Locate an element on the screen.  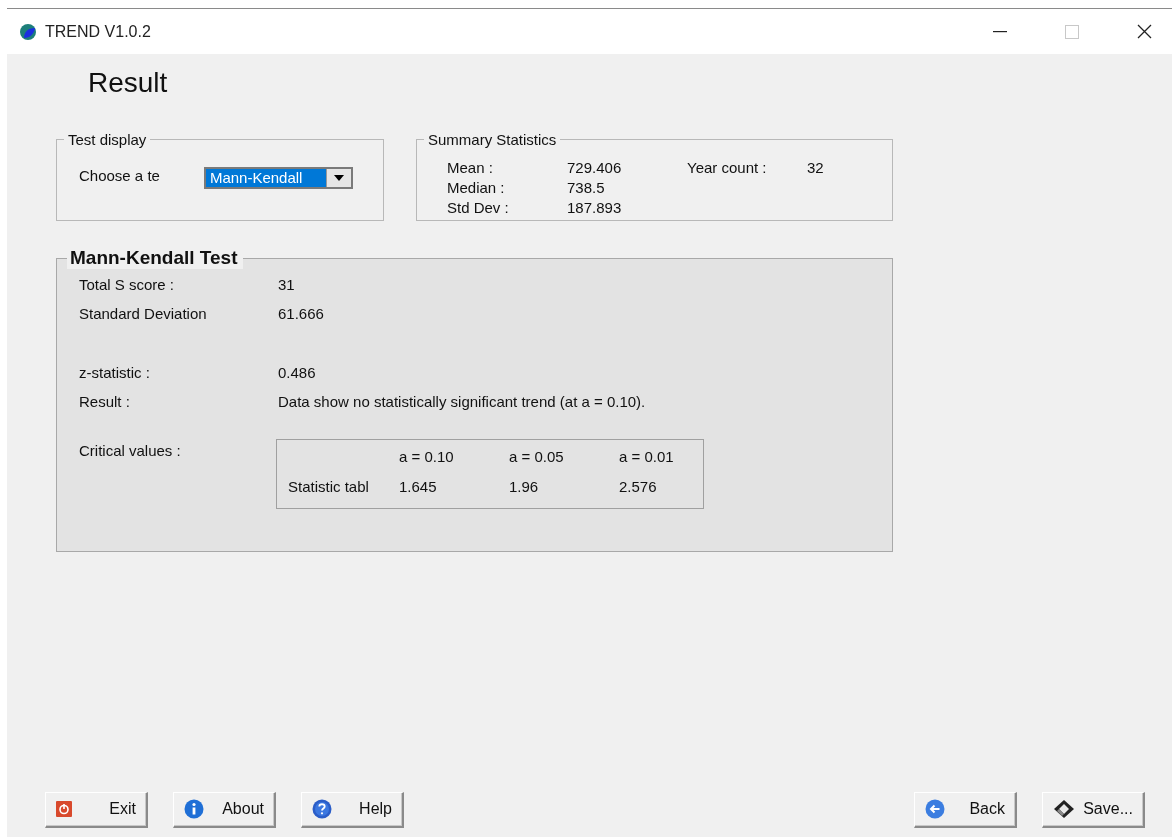
stat-label: Mean : is located at coordinates (470, 168).